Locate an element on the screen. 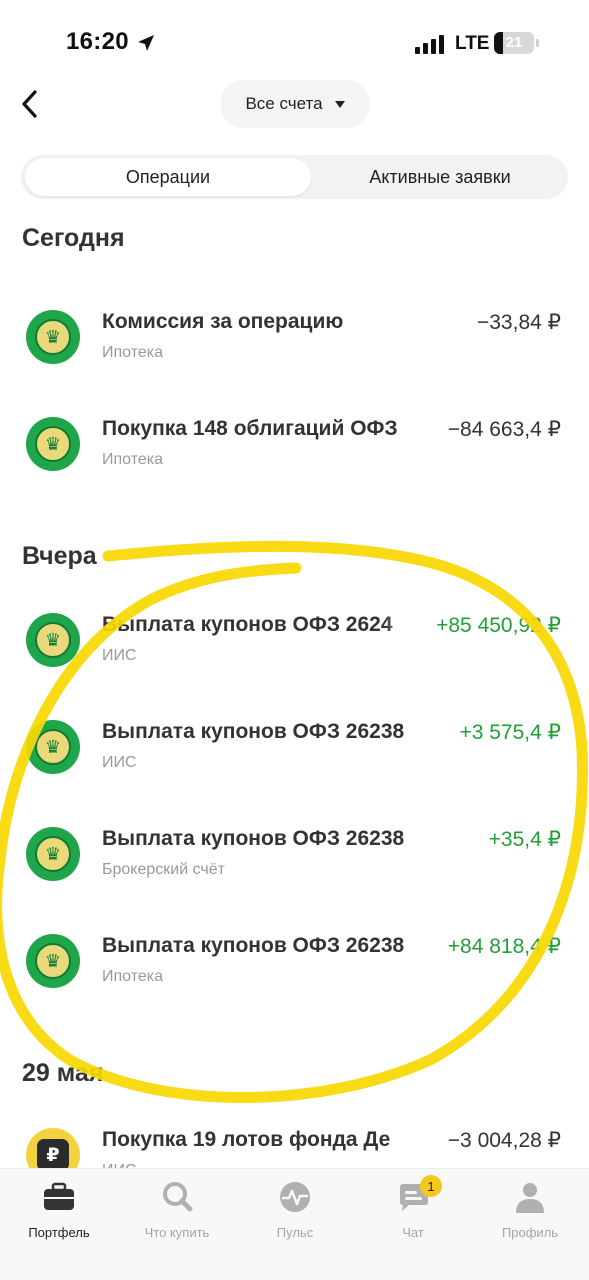 Image resolution: width=589 pixels, height=1280 pixels. battery-level: 21 is located at coordinates (514, 42).